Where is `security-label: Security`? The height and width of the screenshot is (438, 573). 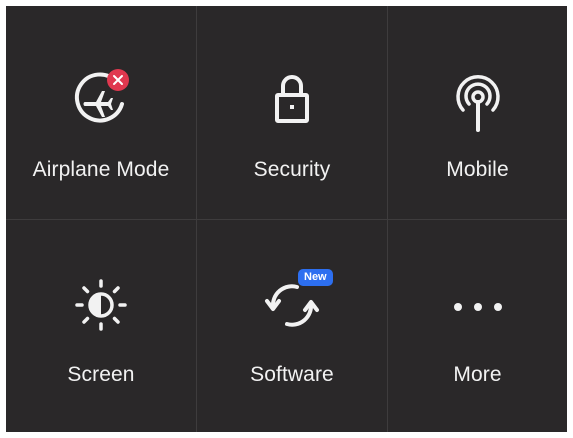
security-label: Security is located at coordinates (292, 169).